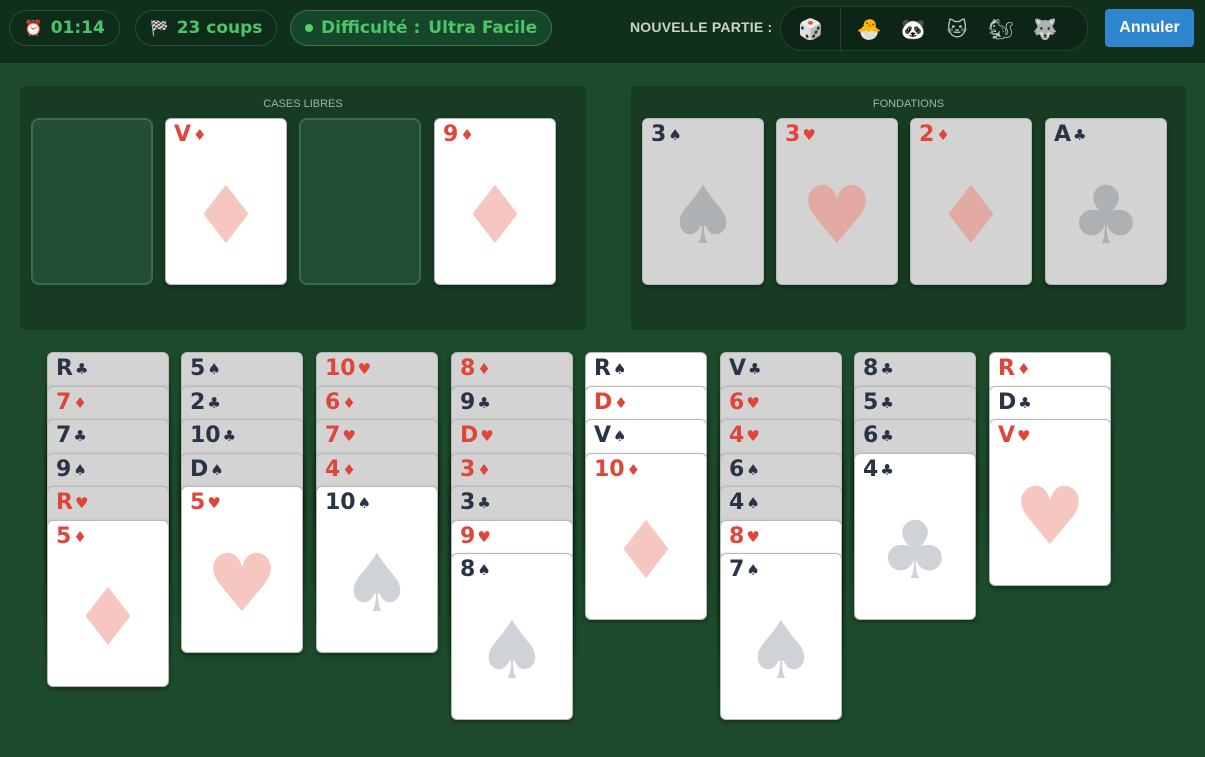 The width and height of the screenshot is (1205, 757). I want to click on random-dice-icon: 🎲, so click(811, 28).